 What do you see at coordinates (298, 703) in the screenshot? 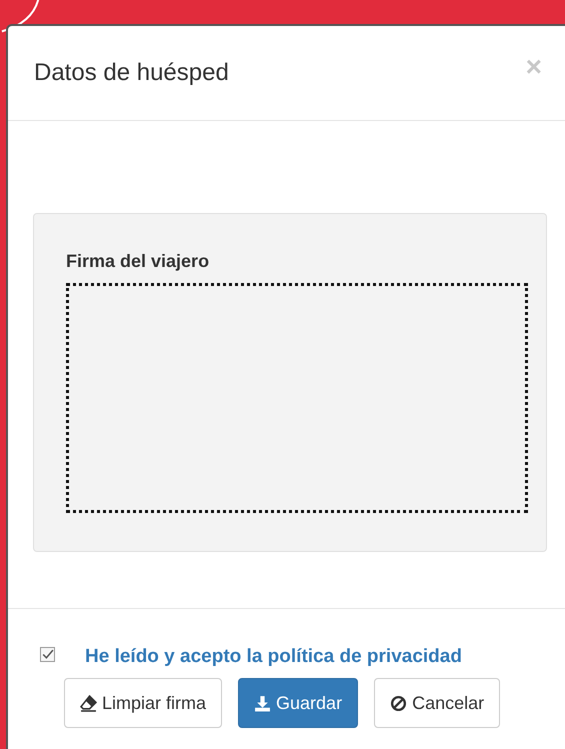
I see `save-button: Guardar` at bounding box center [298, 703].